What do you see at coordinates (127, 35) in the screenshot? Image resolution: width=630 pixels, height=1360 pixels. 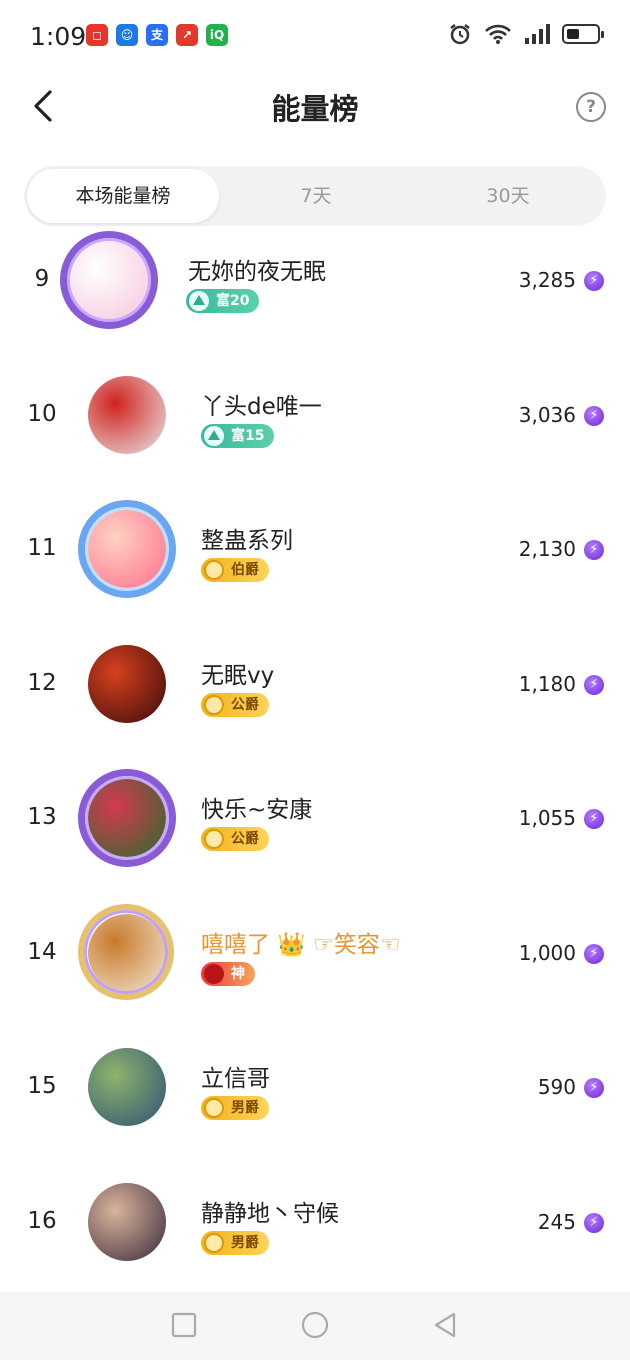 I see `app-icon-blue-bot: ☺` at bounding box center [127, 35].